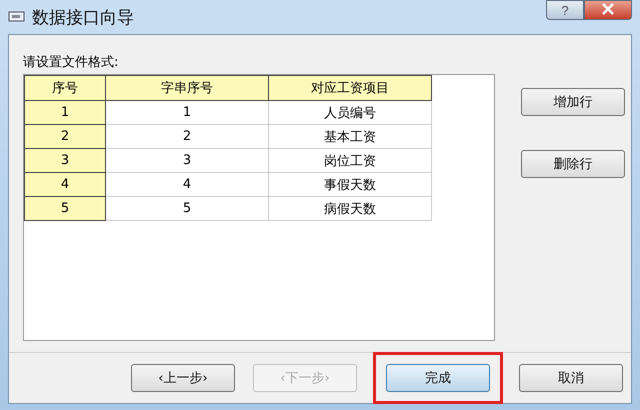 Image resolution: width=640 pixels, height=410 pixels. Describe the element at coordinates (65, 136) in the screenshot. I see `row-header: 2` at that location.